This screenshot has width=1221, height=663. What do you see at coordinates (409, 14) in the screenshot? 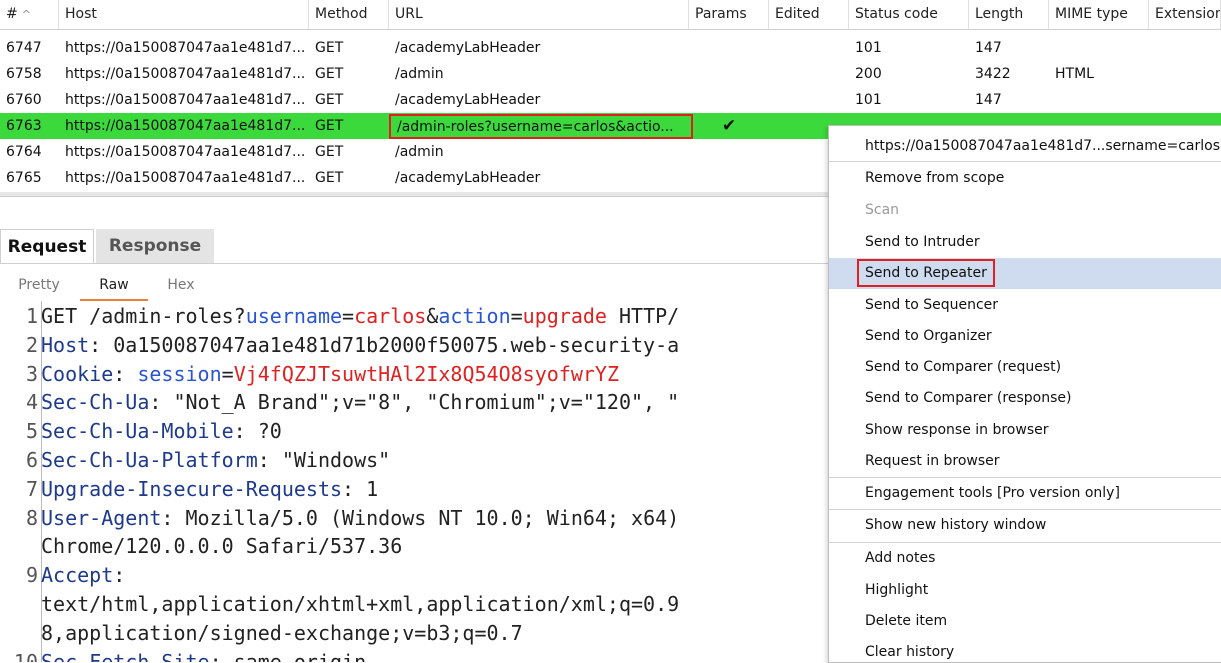
I see `column-header-label: URL` at bounding box center [409, 14].